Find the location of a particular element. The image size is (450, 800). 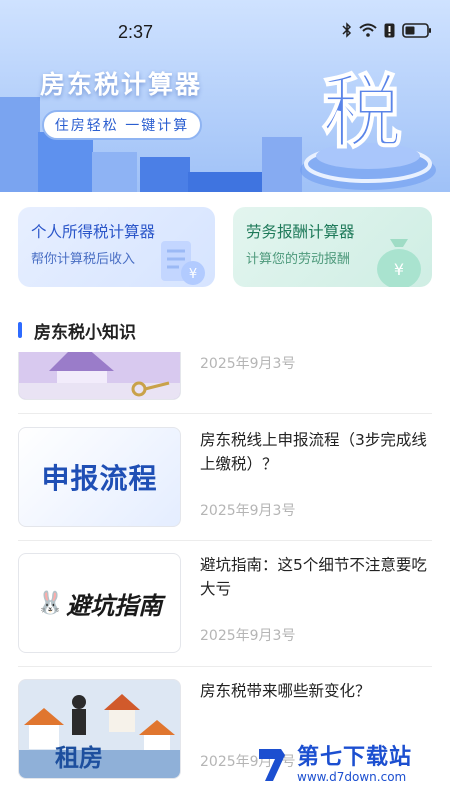

thumbnail-text: 申报流程 is located at coordinates (99, 478).